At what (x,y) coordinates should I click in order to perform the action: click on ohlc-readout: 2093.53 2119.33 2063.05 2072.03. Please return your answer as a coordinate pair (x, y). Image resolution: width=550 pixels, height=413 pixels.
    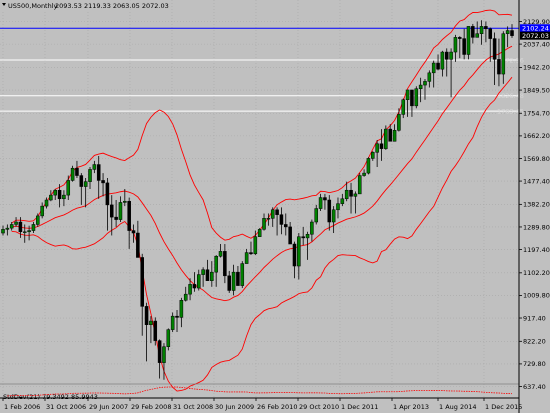
    Looking at the image, I should click on (112, 6).